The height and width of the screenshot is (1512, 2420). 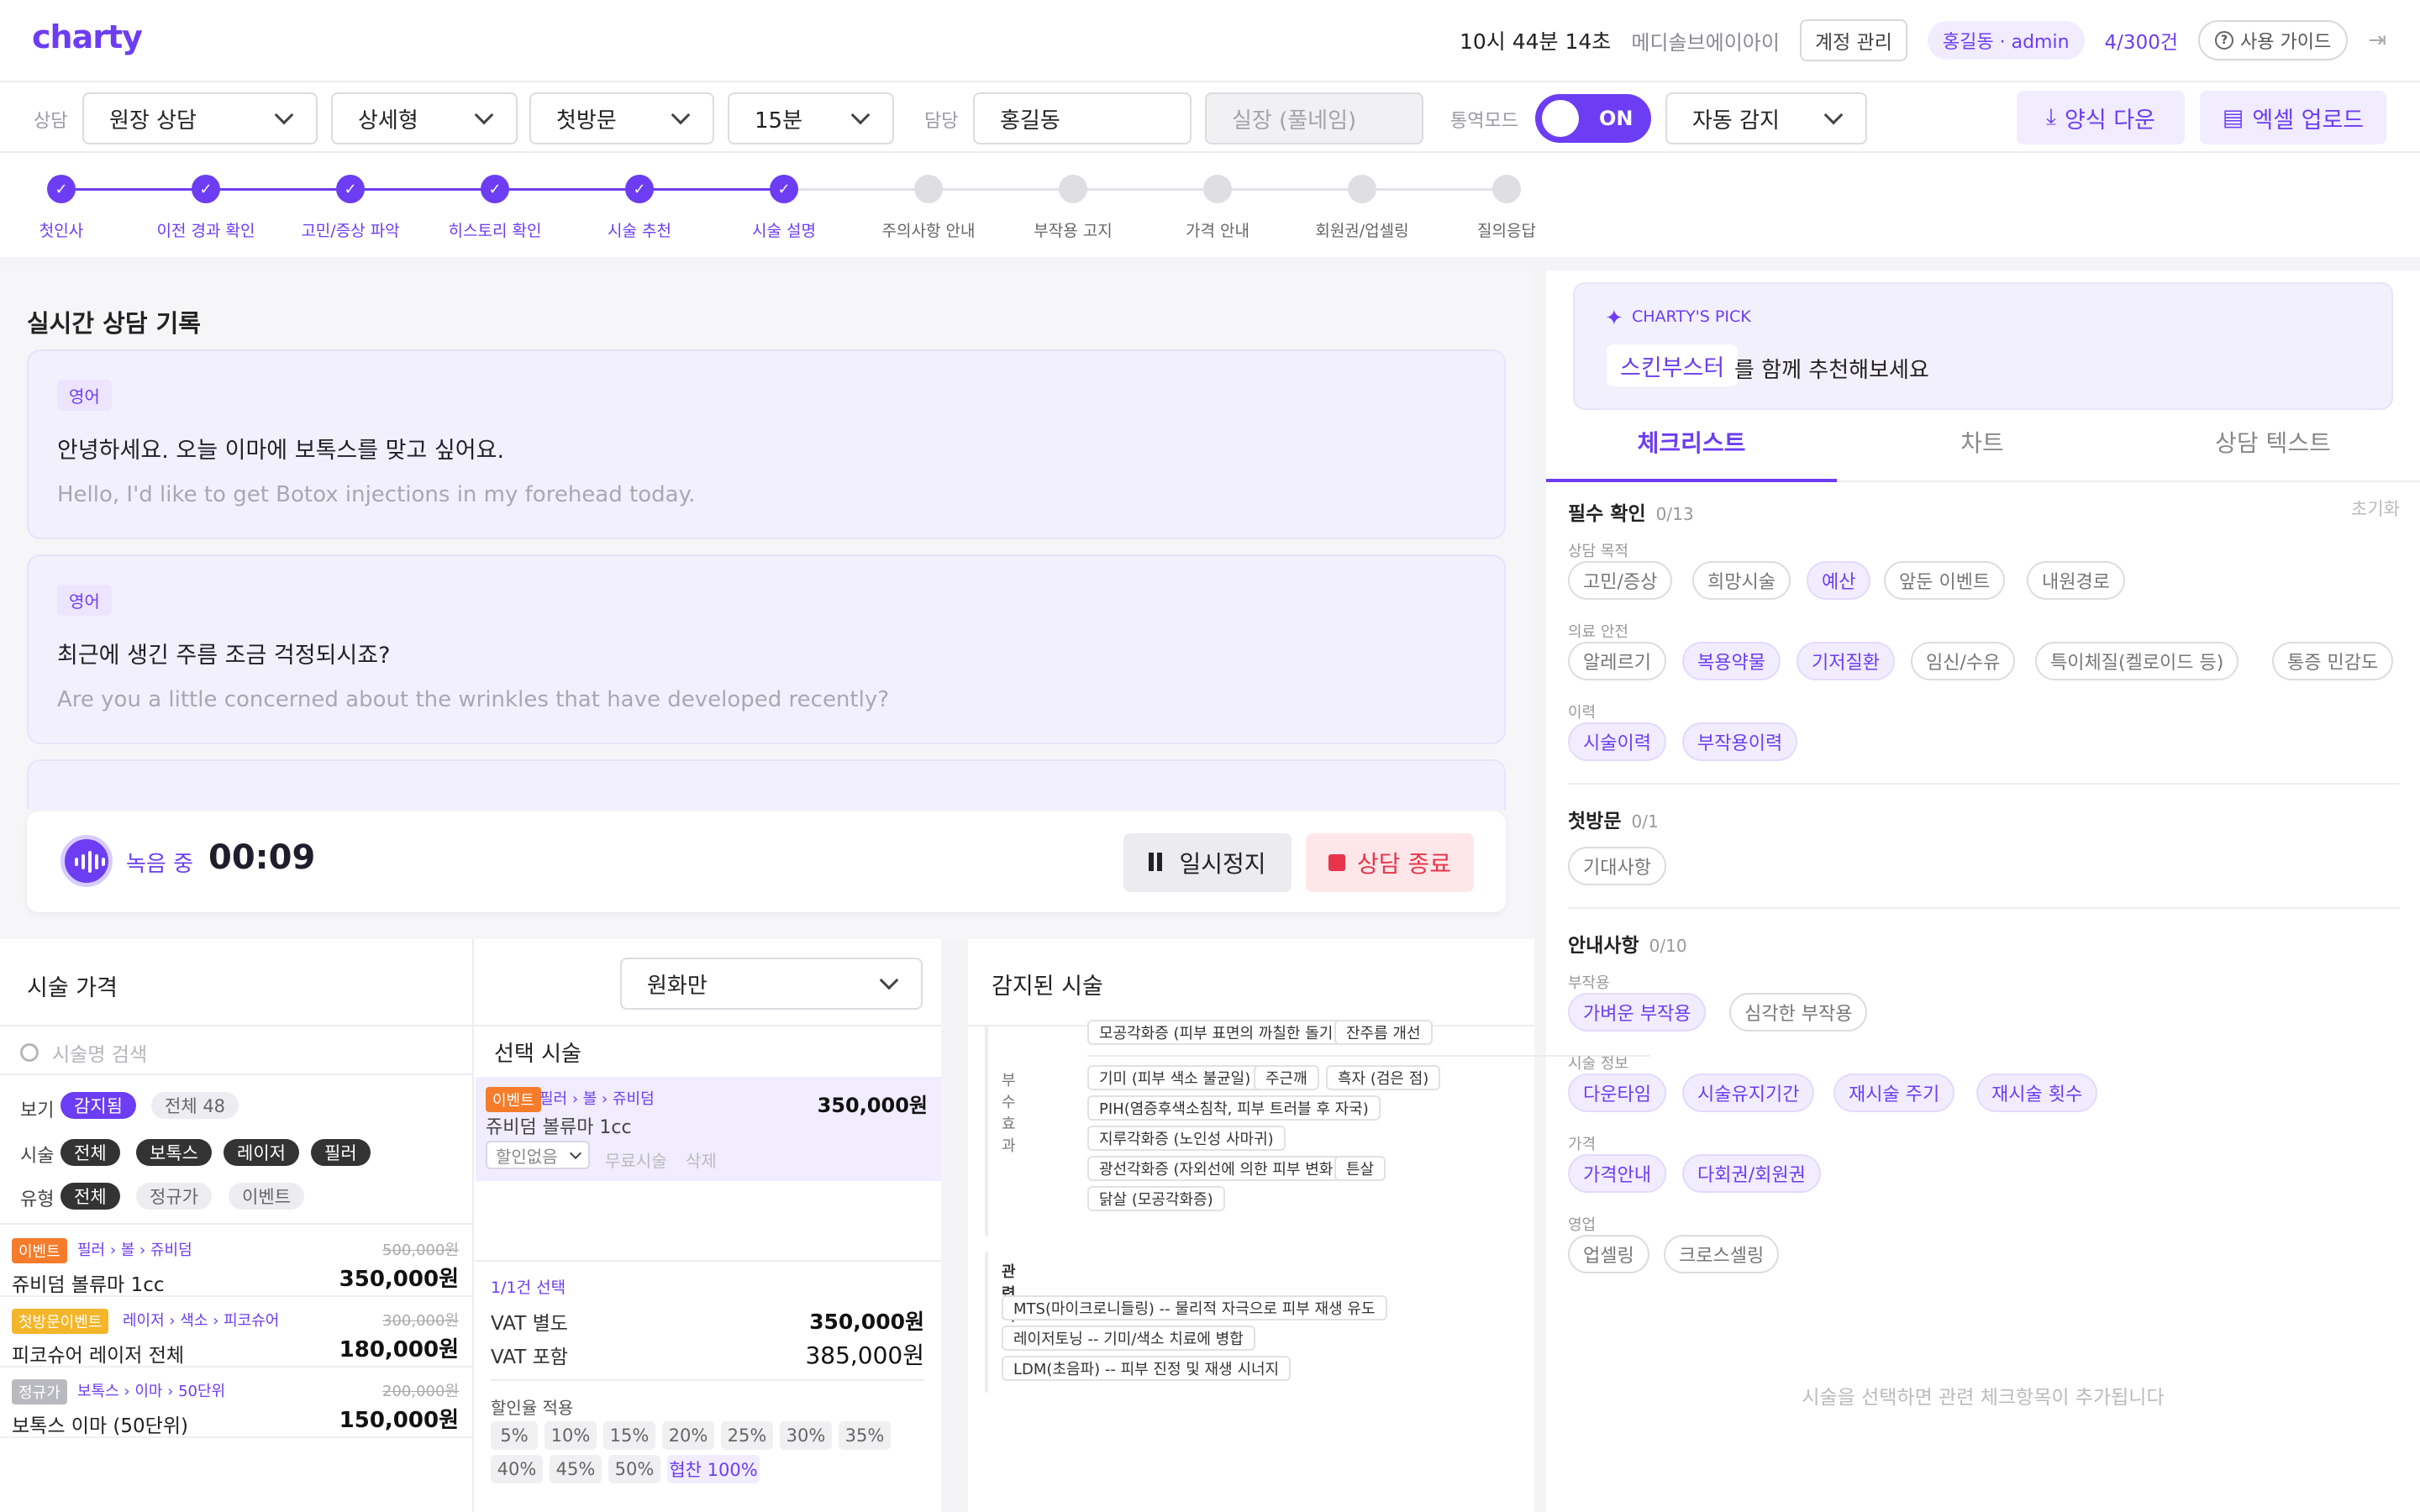 I want to click on proc-chip-laser: 레이저, so click(x=261, y=1152).